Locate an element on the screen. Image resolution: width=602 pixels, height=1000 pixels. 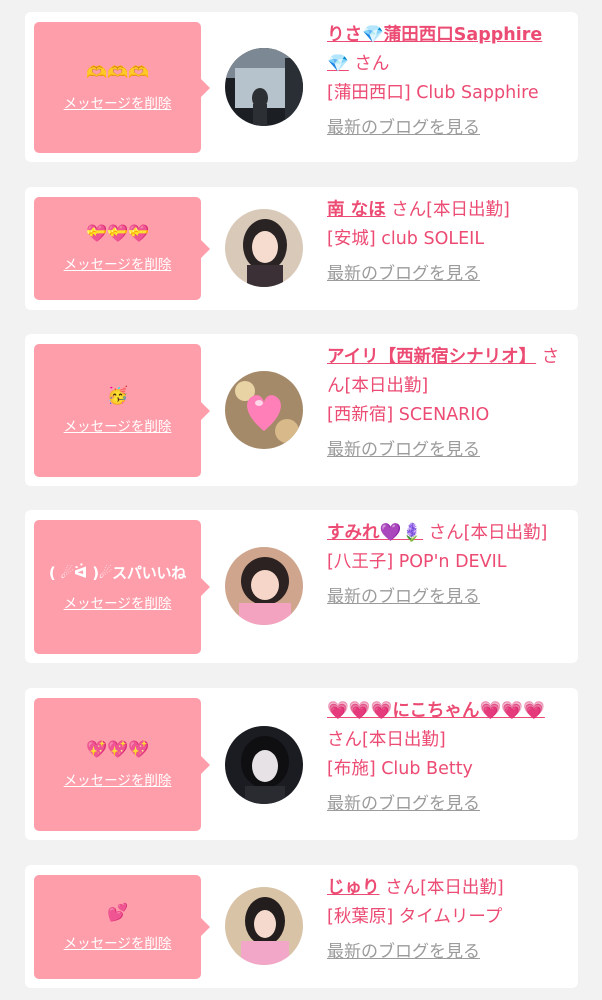
comment-bubble: ( ☄ᐛ )☄スパいいね メッセージを削除 is located at coordinates (122, 587).